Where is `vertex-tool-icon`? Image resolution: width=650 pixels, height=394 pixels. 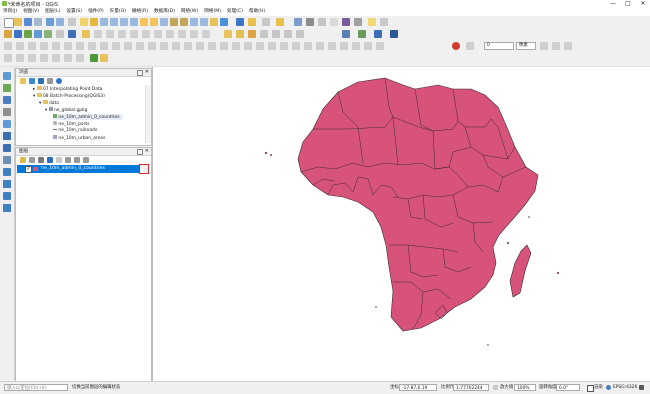 vertex-tool-icon is located at coordinates (122, 34).